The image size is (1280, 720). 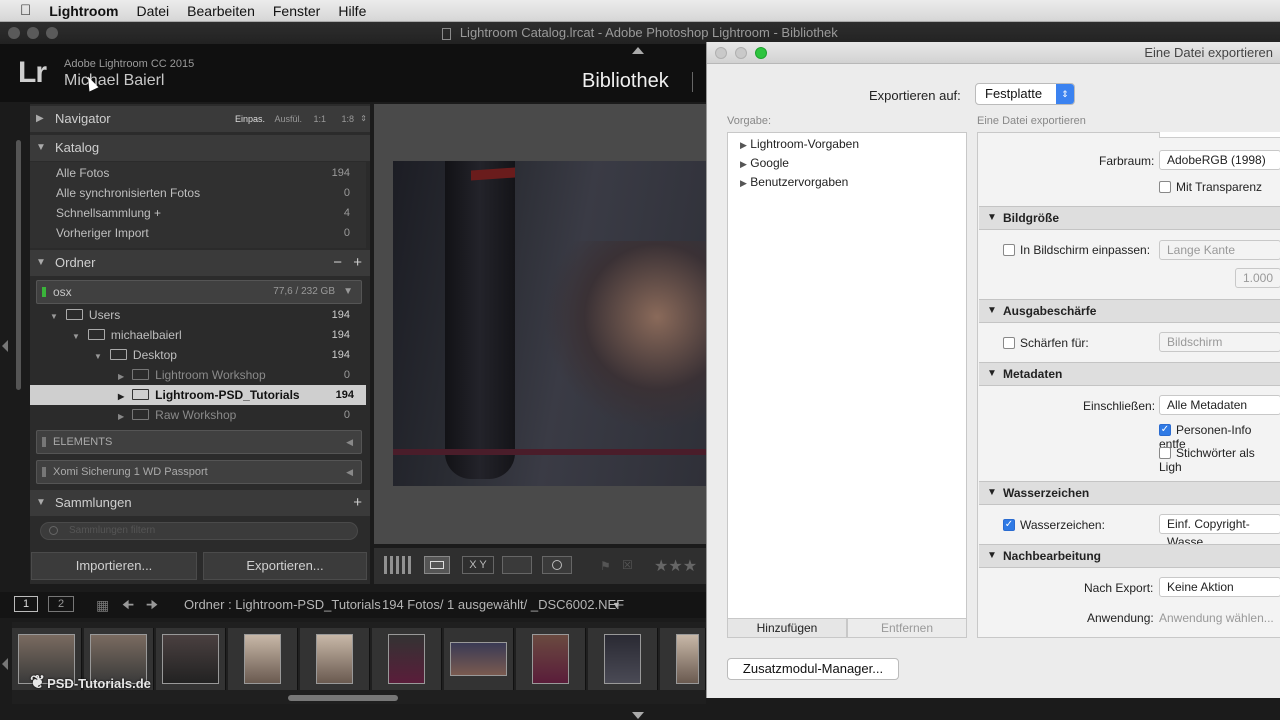 I want to click on folder-raw-workshop: ▶ Raw Workshop 0, so click(x=240, y=415).